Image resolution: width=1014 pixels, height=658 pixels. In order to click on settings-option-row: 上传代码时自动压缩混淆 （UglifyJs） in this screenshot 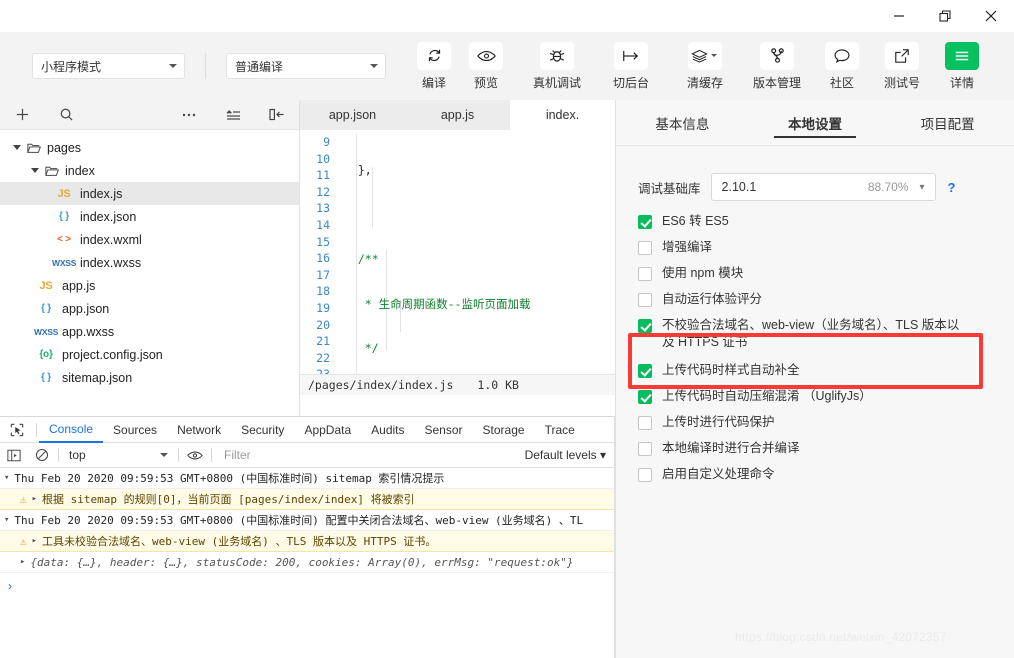, I will do `click(826, 396)`.